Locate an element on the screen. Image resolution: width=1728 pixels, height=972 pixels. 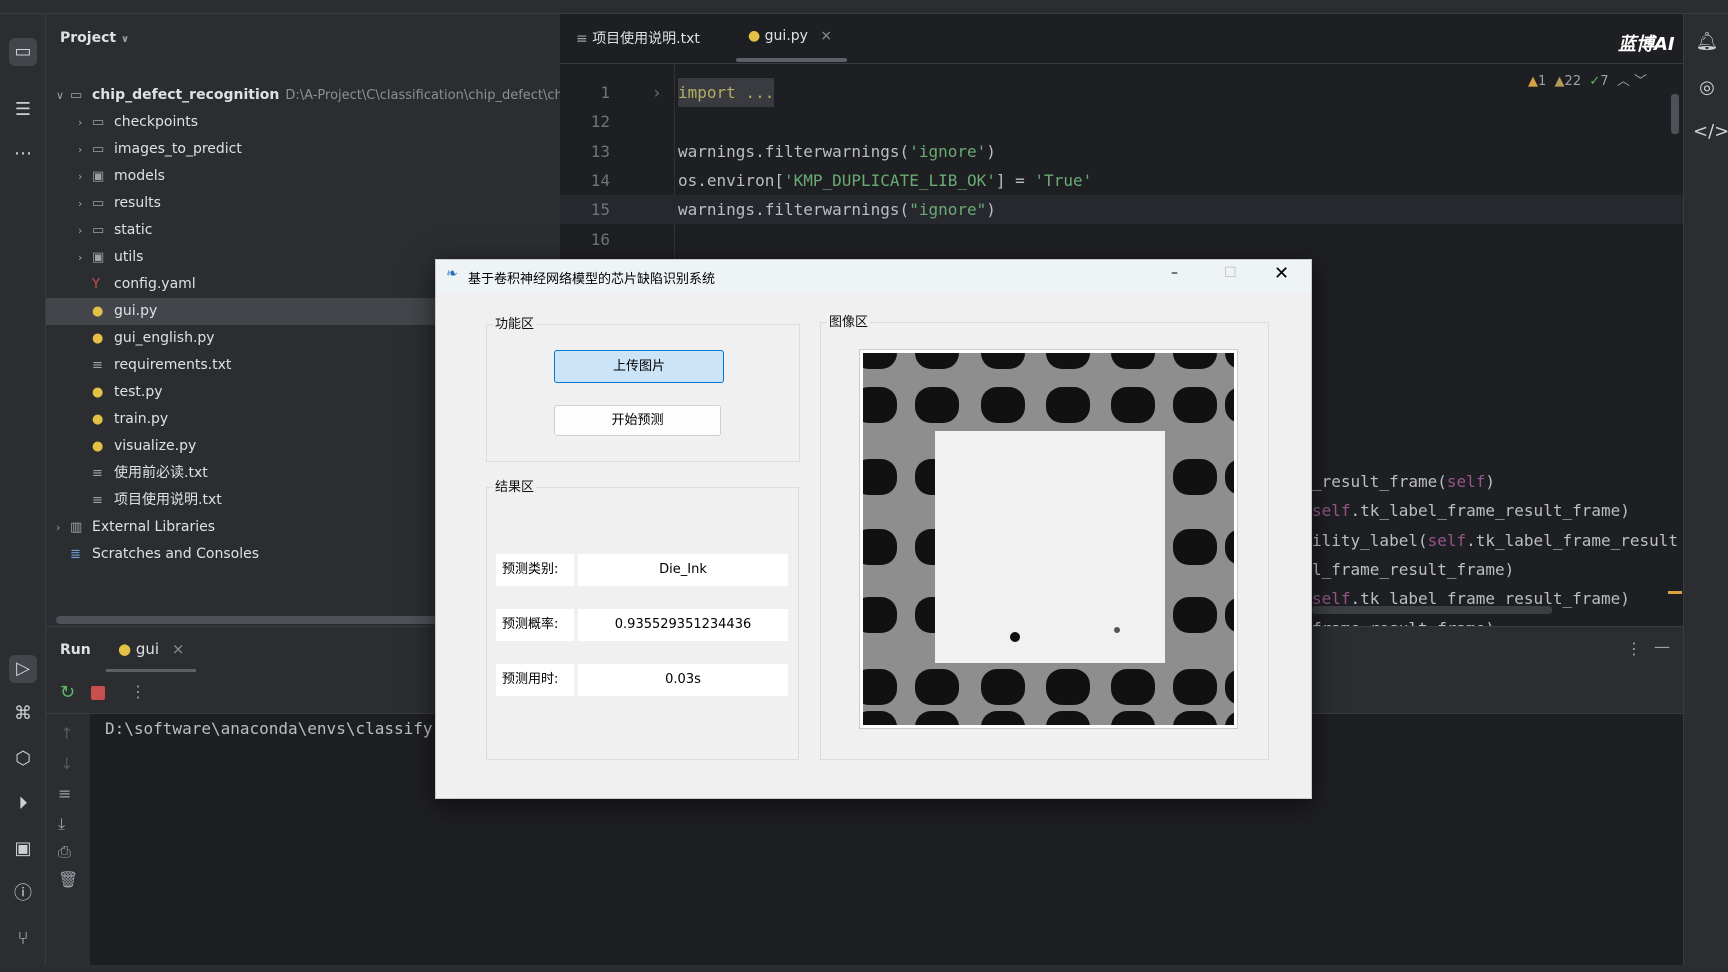
chevron-down-icon: ∨ is located at coordinates (63, 95).